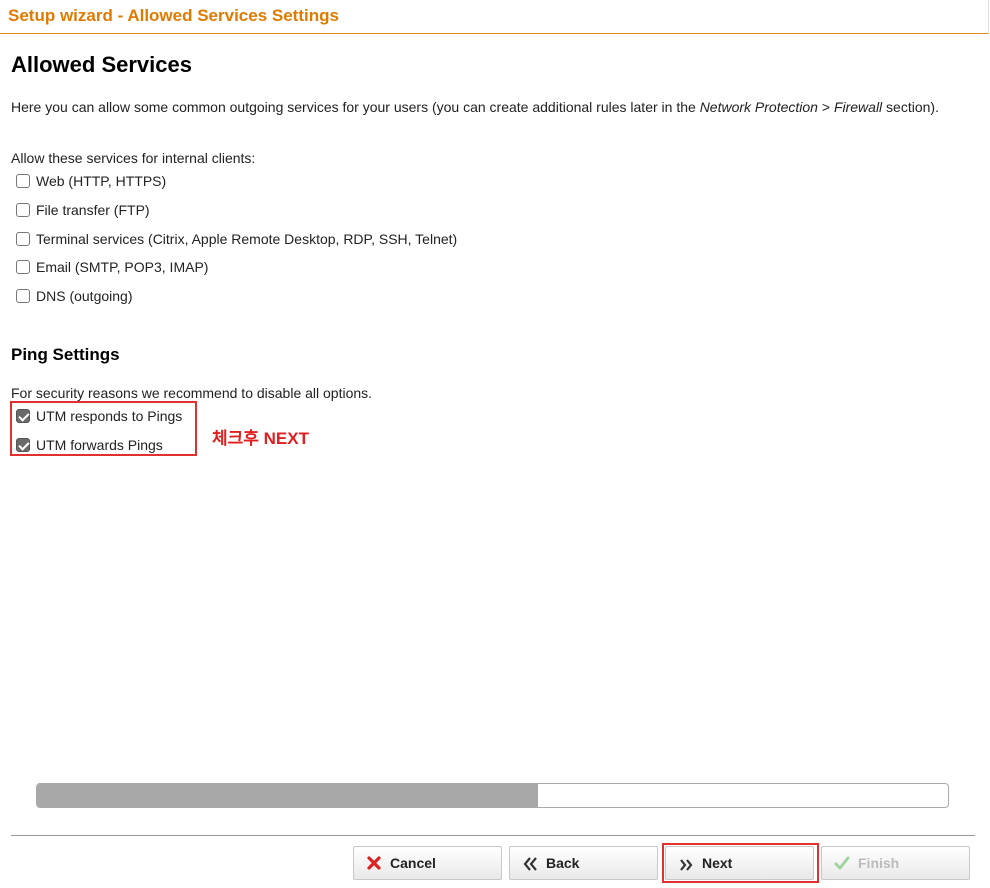  What do you see at coordinates (23, 267) in the screenshot?
I see `service-email-checkbox` at bounding box center [23, 267].